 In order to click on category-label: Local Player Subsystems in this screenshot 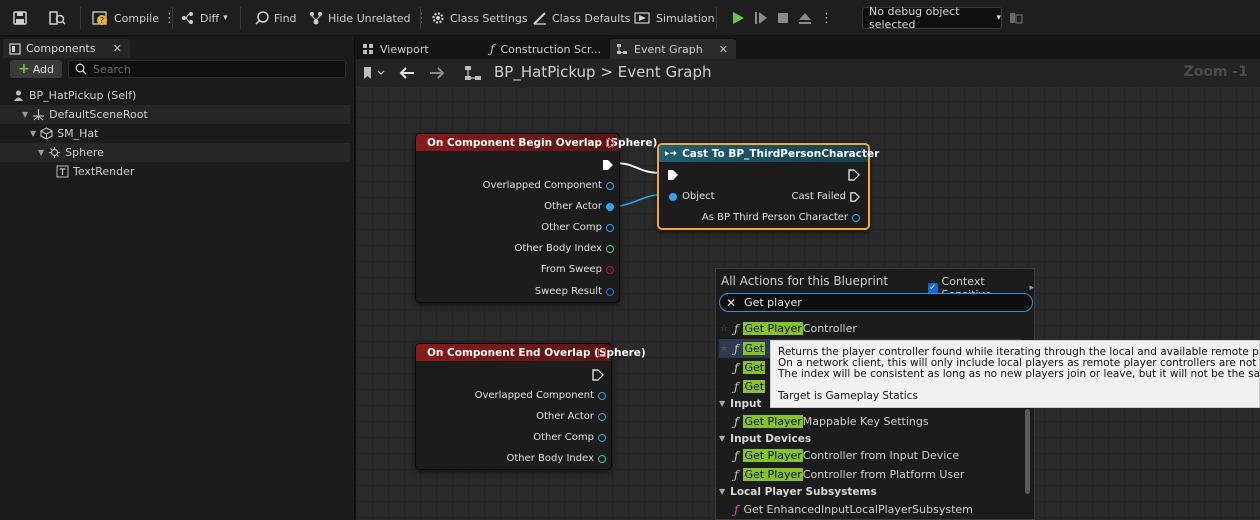, I will do `click(803, 491)`.